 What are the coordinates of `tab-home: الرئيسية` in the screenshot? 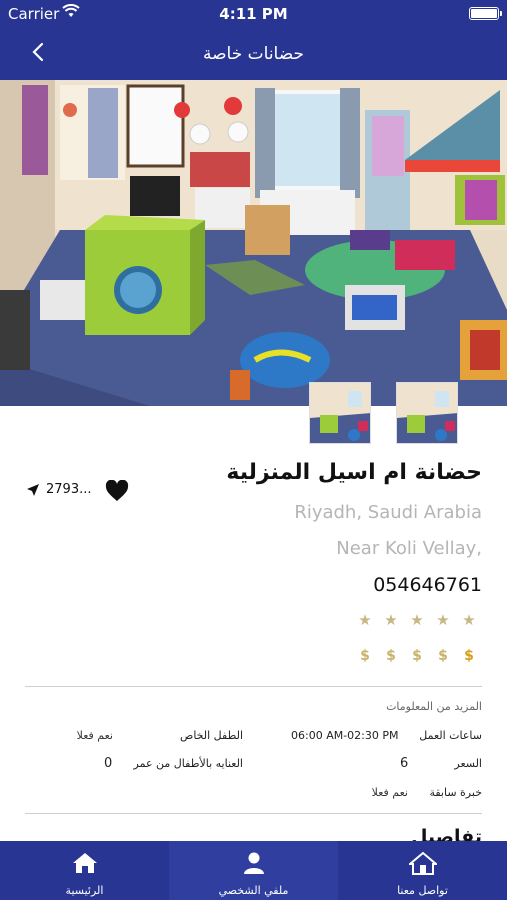 It's located at (84, 870).